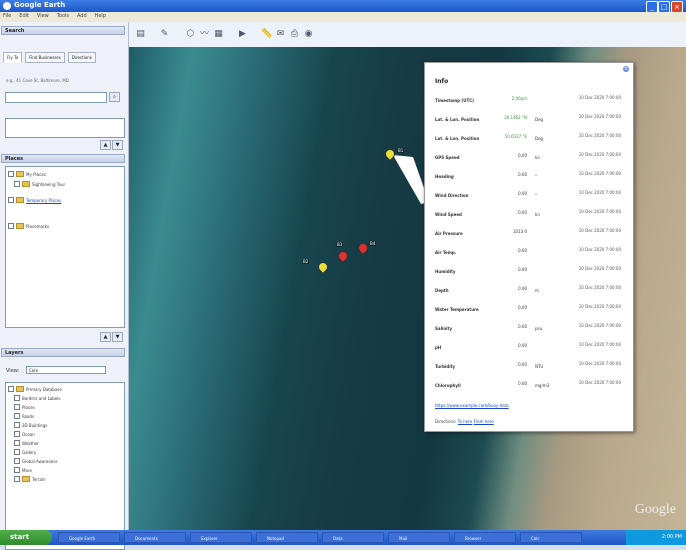  What do you see at coordinates (485, 537) in the screenshot?
I see `taskbar-button: Browser` at bounding box center [485, 537].